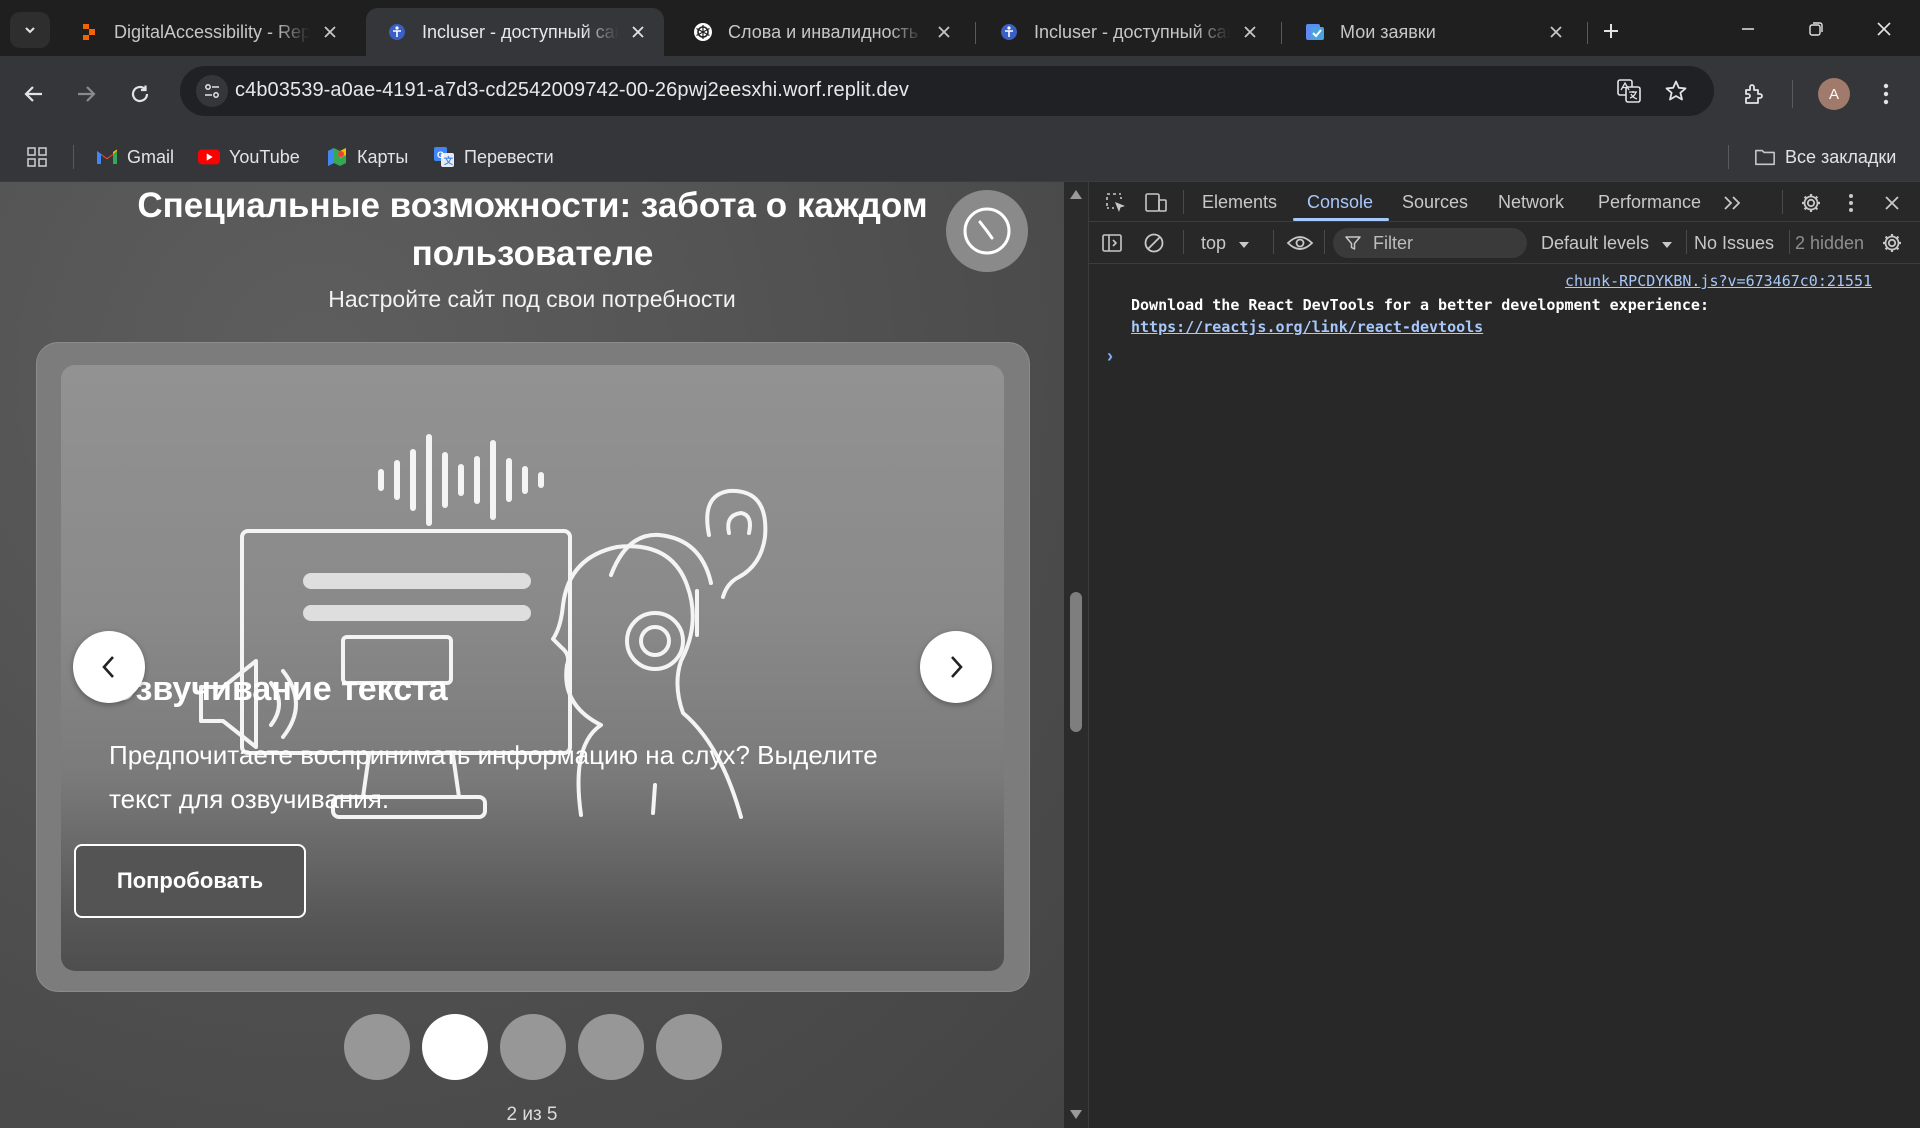 This screenshot has width=1920, height=1128. Describe the element at coordinates (1435, 202) in the screenshot. I see `tab-sources: Sources` at that location.